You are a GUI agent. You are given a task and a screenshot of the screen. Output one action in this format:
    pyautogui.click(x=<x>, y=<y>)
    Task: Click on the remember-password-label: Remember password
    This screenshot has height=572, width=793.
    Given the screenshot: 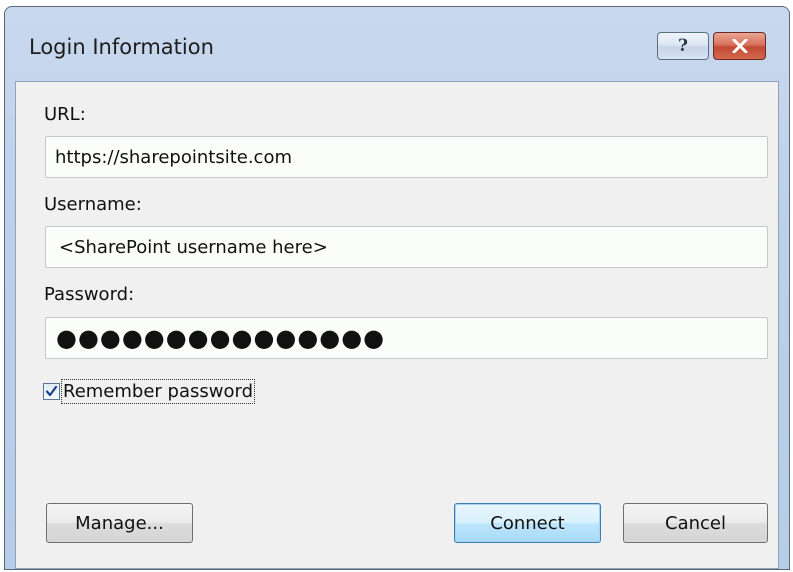 What is the action you would take?
    pyautogui.click(x=158, y=391)
    